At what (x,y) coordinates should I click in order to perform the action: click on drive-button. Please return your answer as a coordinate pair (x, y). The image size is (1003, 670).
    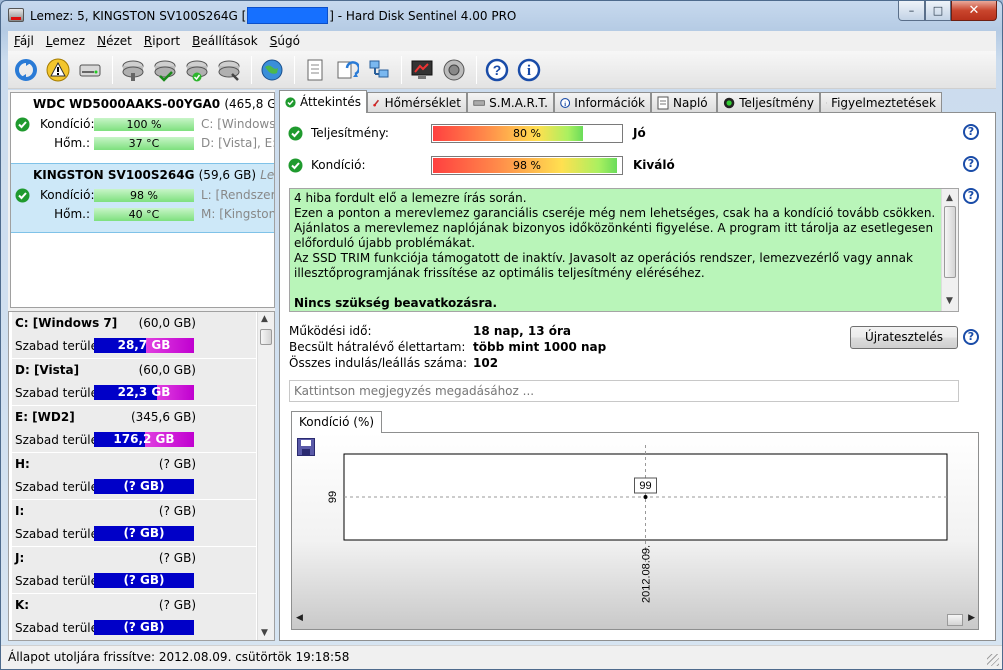
    Looking at the image, I should click on (90, 70).